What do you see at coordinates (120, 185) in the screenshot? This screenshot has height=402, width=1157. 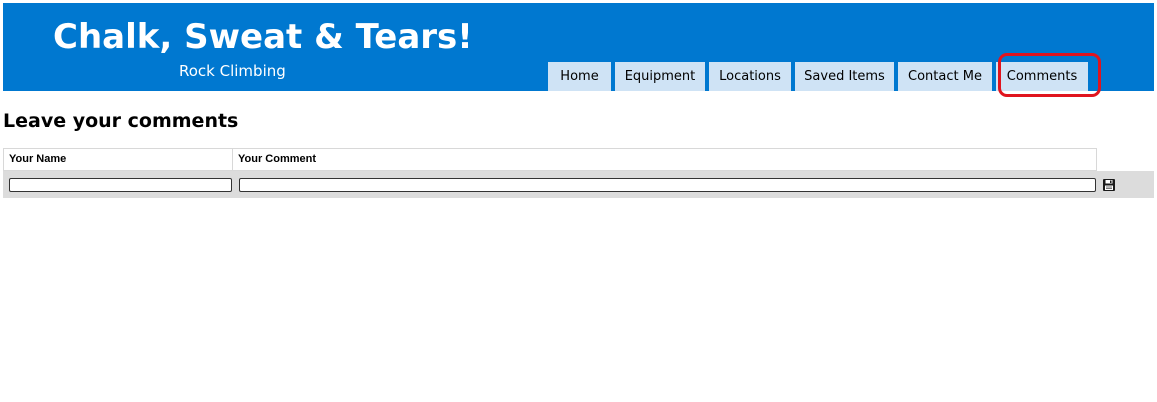 I see `name-input` at bounding box center [120, 185].